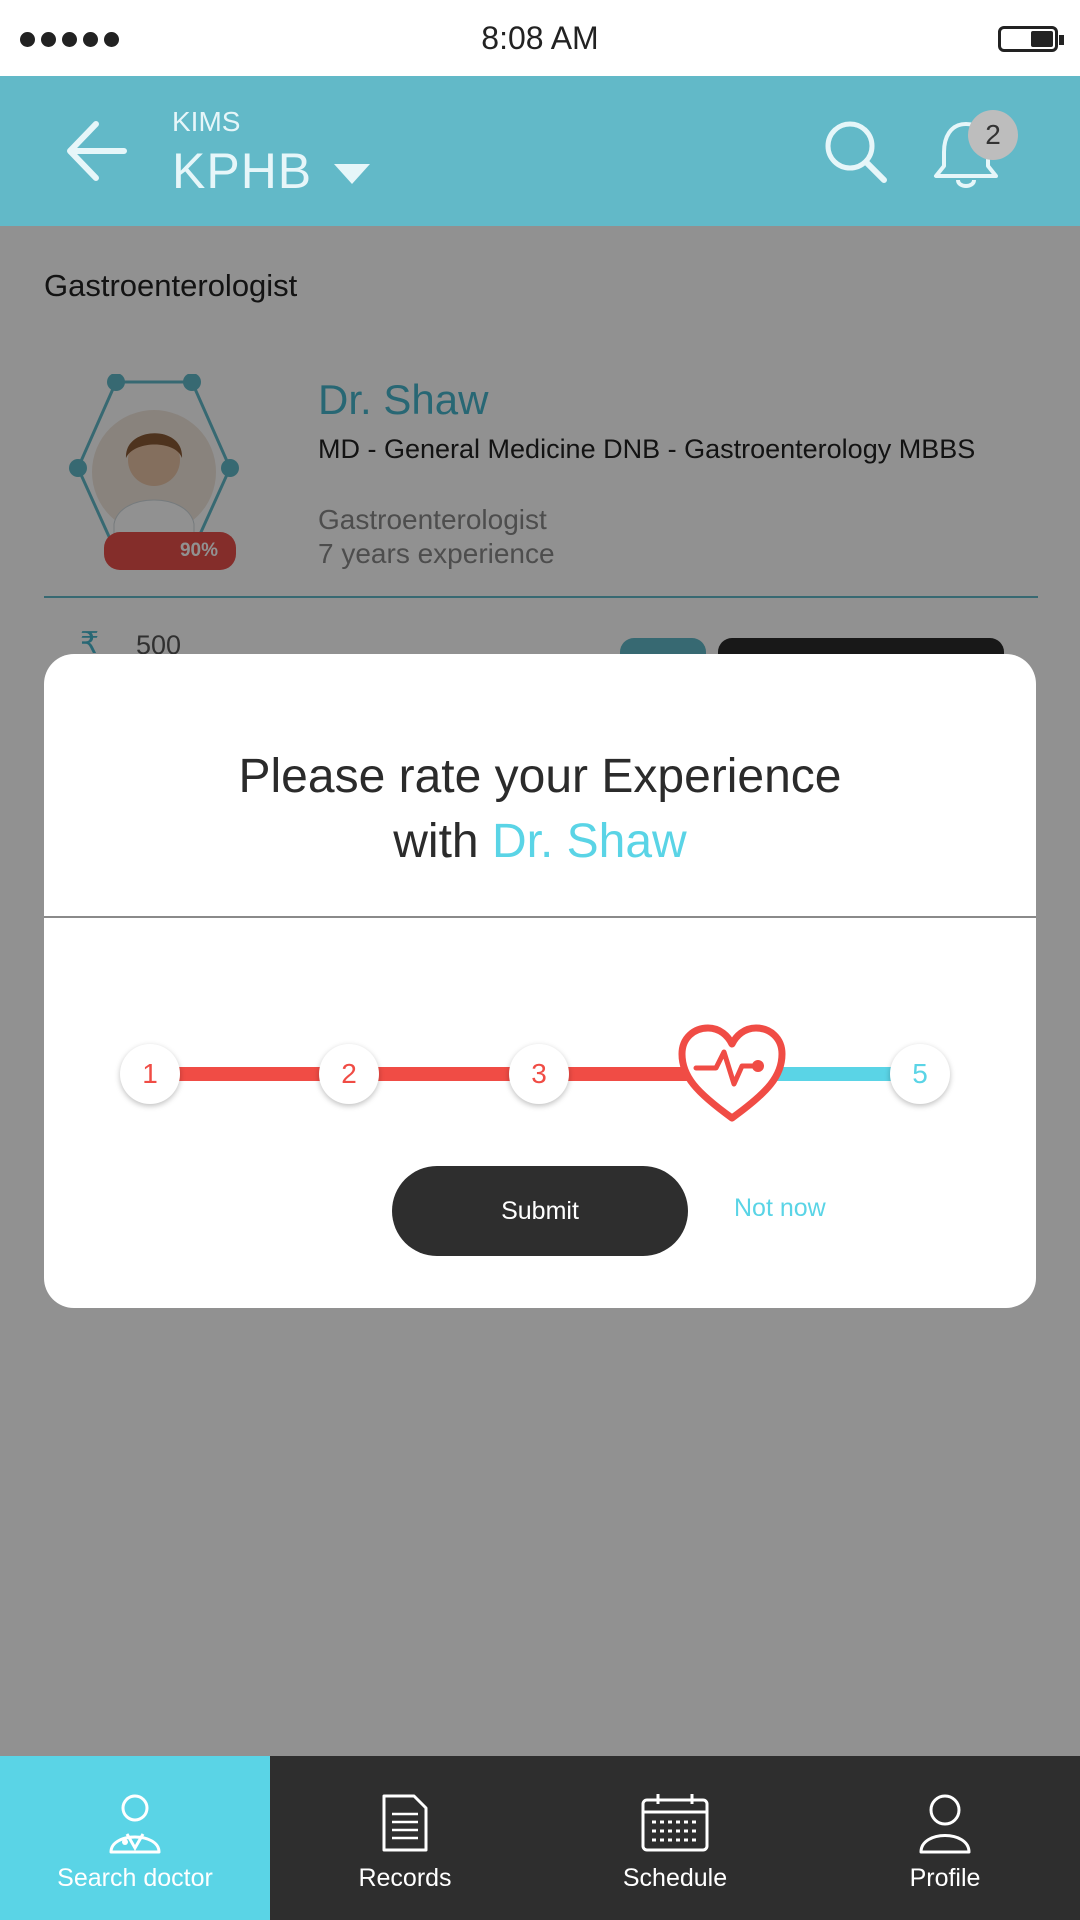  I want to click on notification-badge: 2, so click(993, 135).